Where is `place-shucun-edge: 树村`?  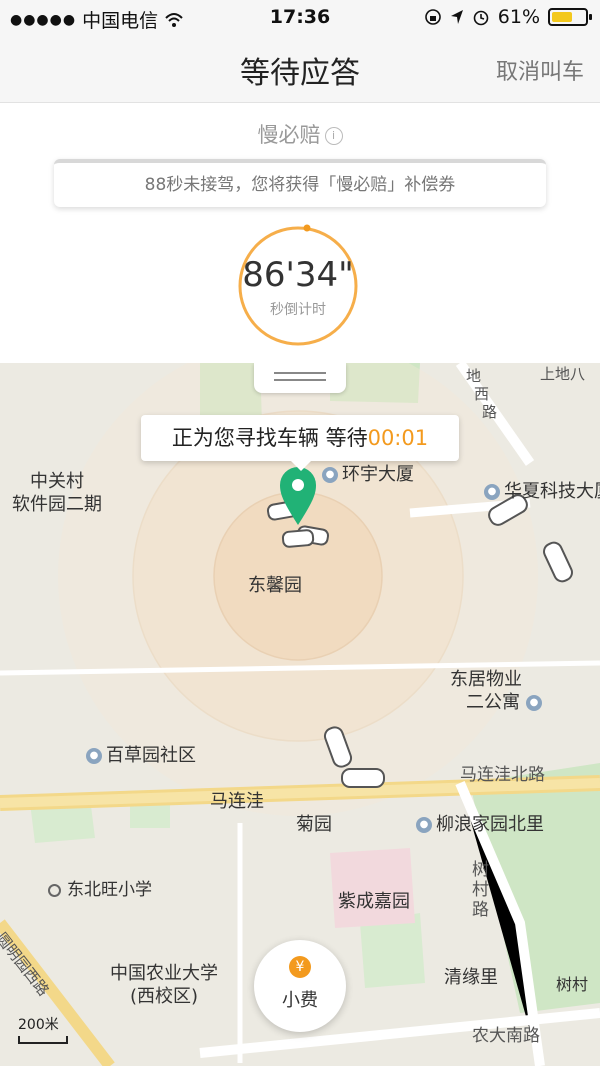
place-shucun-edge: 树村 is located at coordinates (572, 984).